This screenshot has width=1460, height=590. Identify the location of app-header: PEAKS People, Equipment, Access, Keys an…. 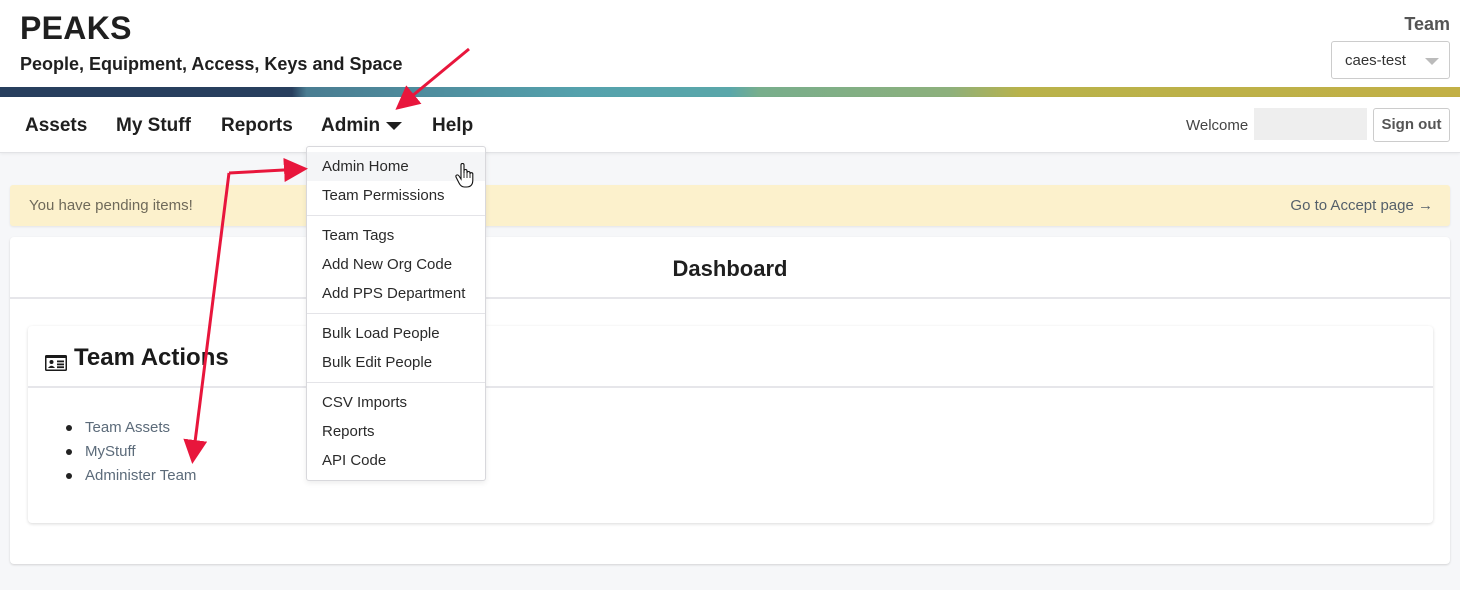
(730, 43).